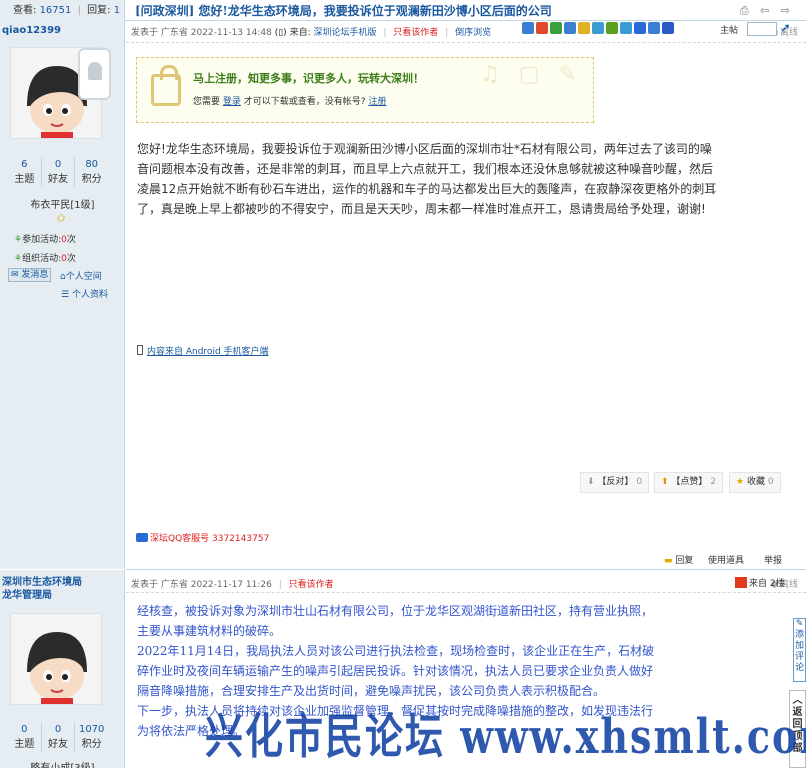 Image resolution: width=806 pixels, height=768 pixels. I want to click on reply-label: 回复, so click(684, 561).